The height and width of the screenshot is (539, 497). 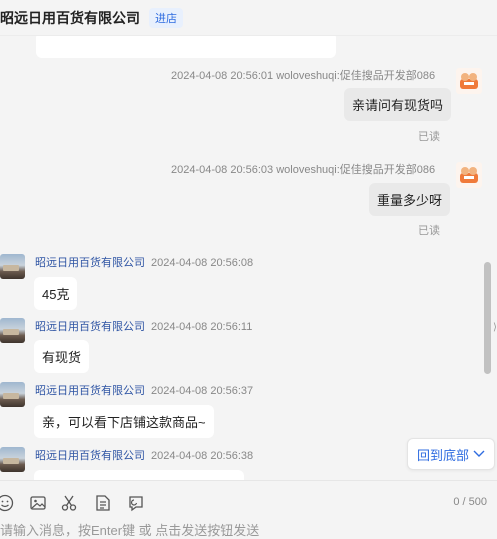 I want to click on message-time: 2024-04-08 20:56:38, so click(x=202, y=456).